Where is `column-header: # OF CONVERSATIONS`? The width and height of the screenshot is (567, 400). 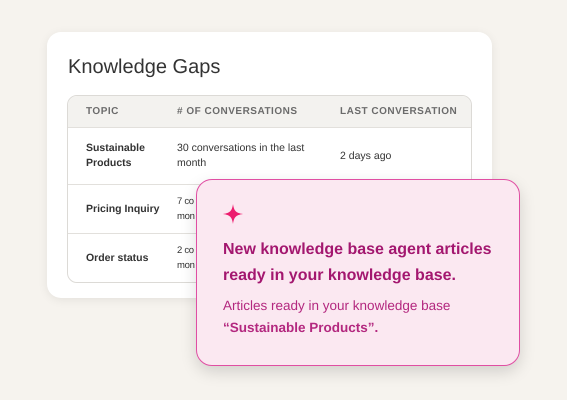
column-header: # OF CONVERSATIONS is located at coordinates (237, 112).